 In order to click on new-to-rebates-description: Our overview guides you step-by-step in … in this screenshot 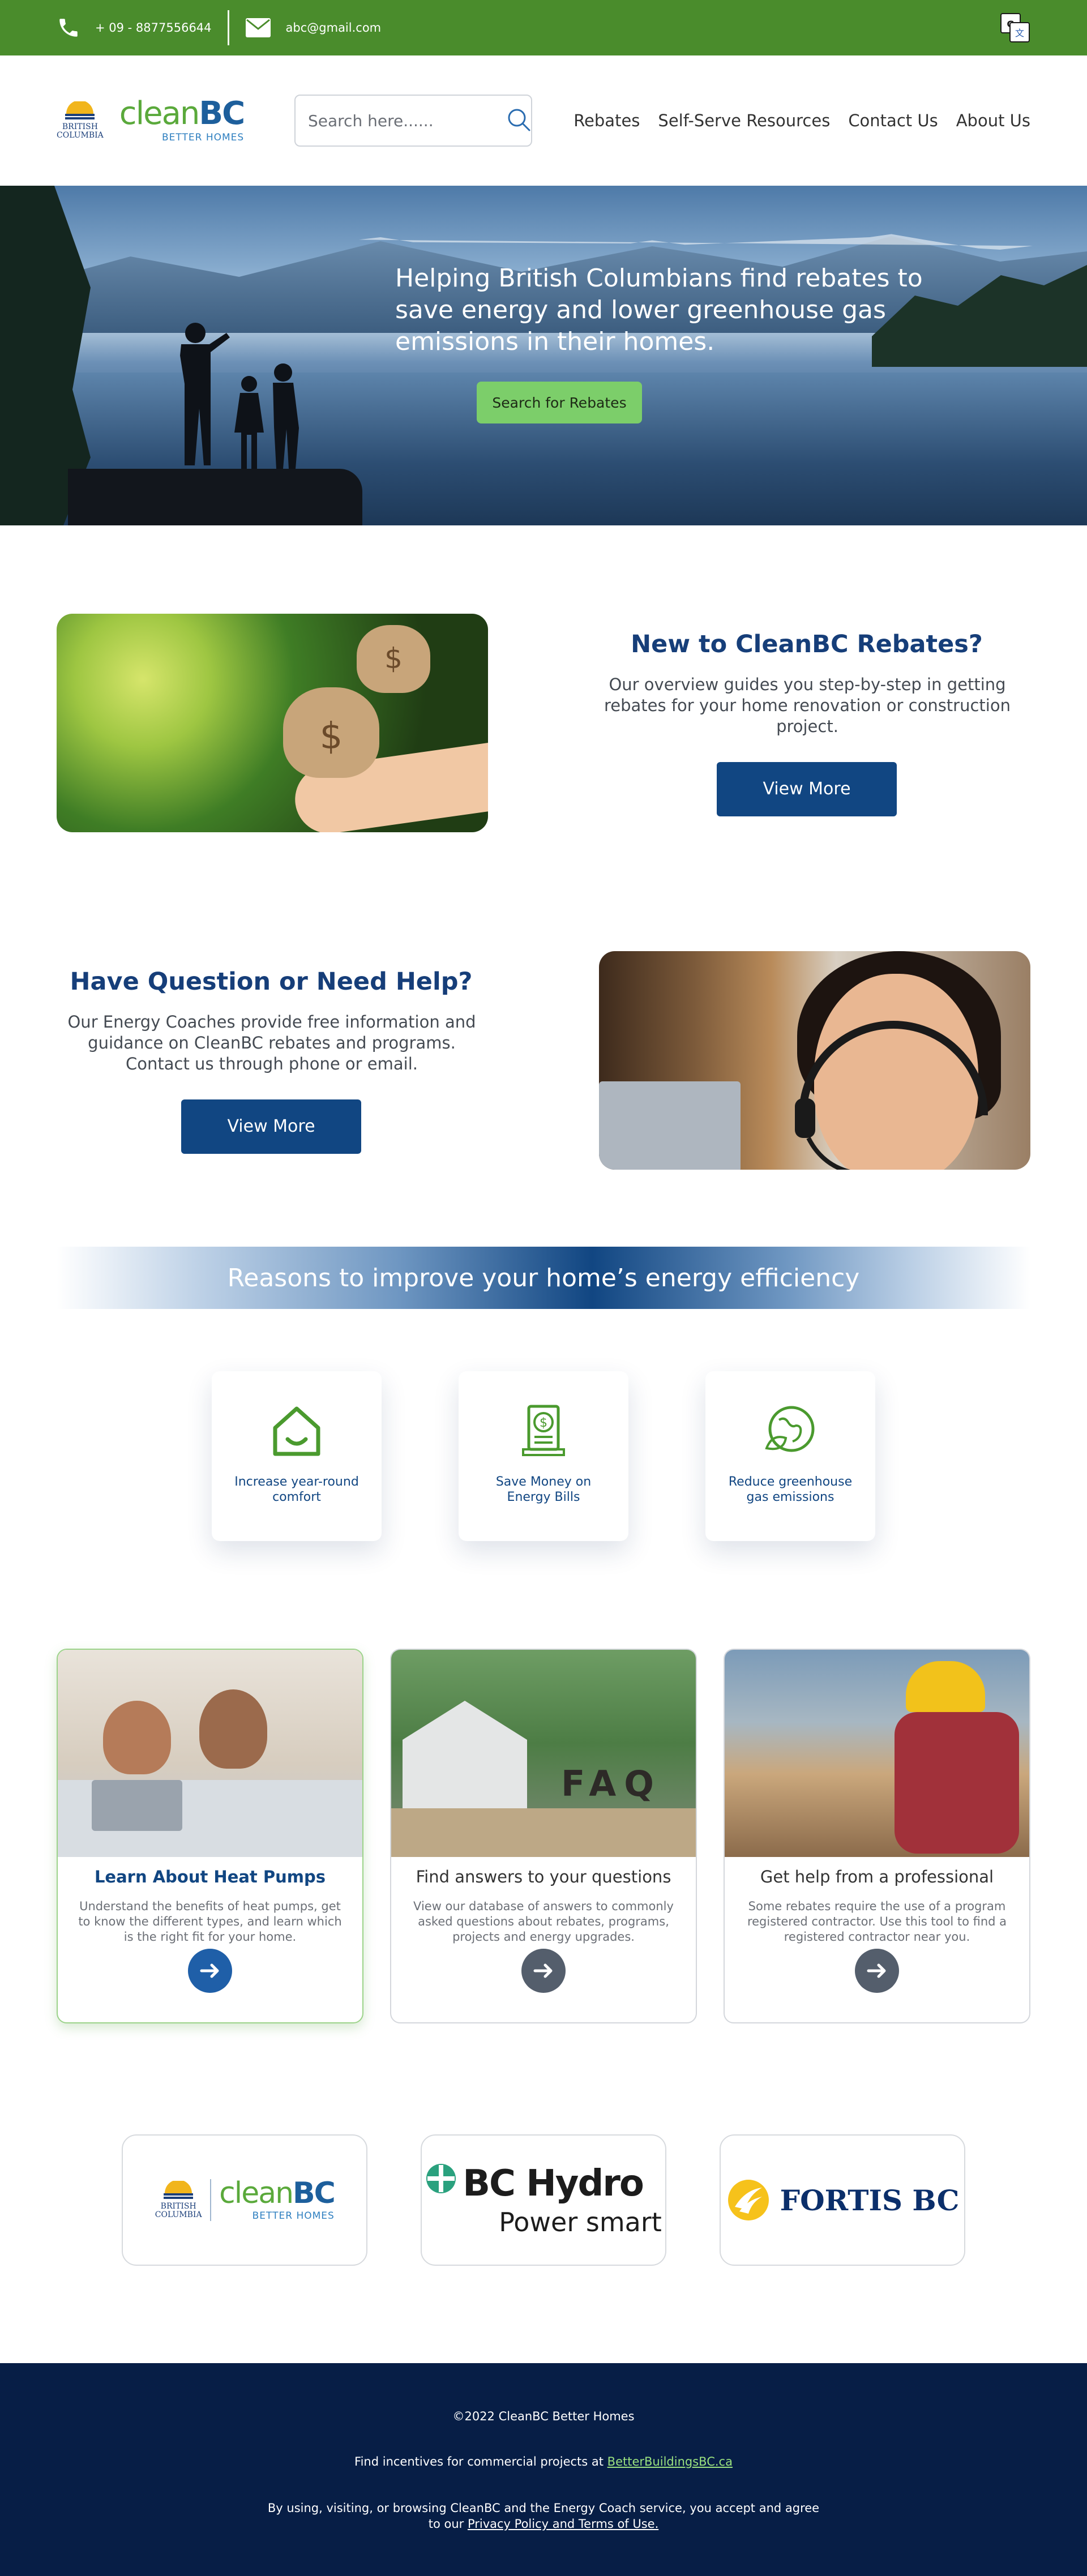, I will do `click(807, 705)`.